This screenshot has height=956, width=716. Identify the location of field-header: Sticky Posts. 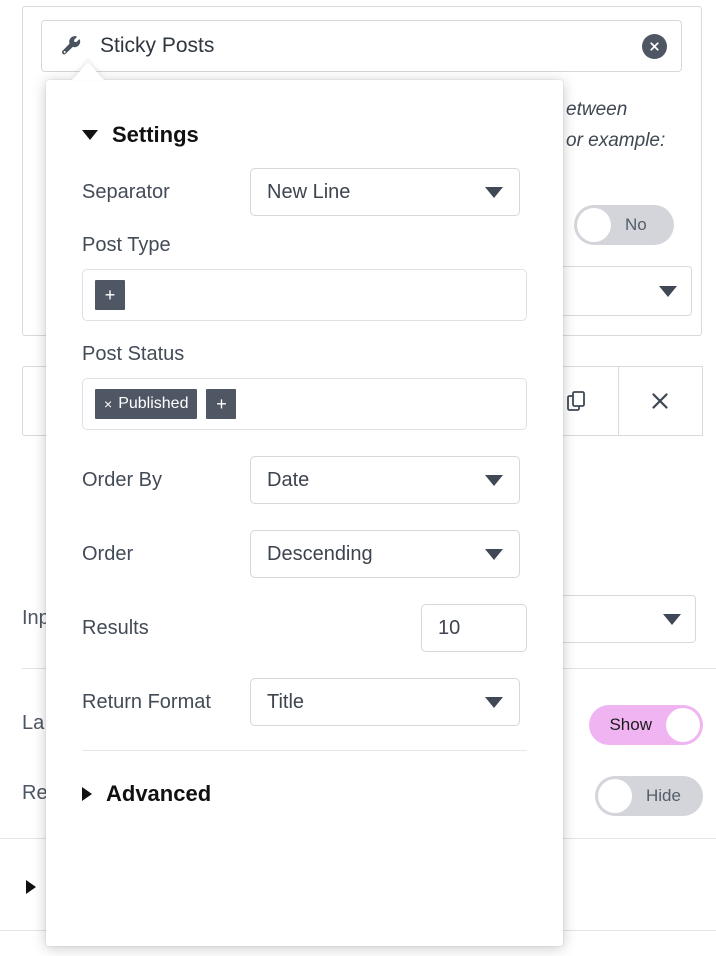
(361, 46).